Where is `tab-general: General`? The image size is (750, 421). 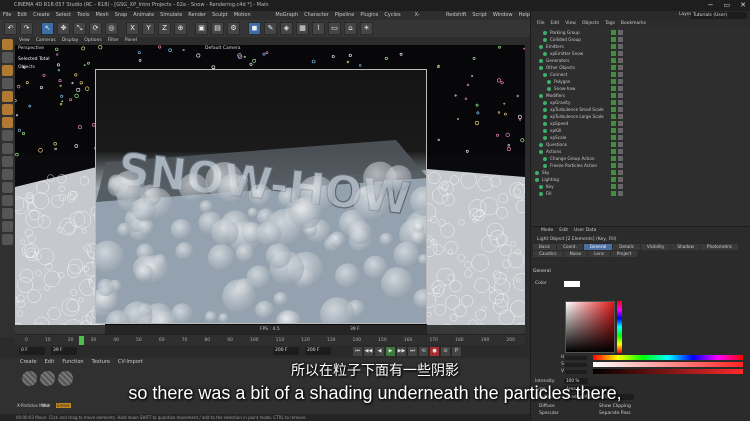
tab-general: General is located at coordinates (598, 247).